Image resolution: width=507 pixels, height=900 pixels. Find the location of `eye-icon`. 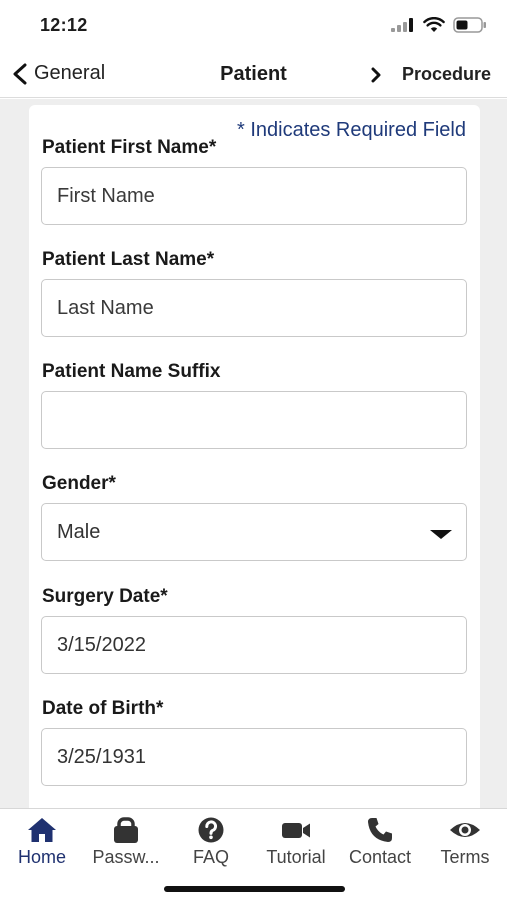

eye-icon is located at coordinates (465, 830).